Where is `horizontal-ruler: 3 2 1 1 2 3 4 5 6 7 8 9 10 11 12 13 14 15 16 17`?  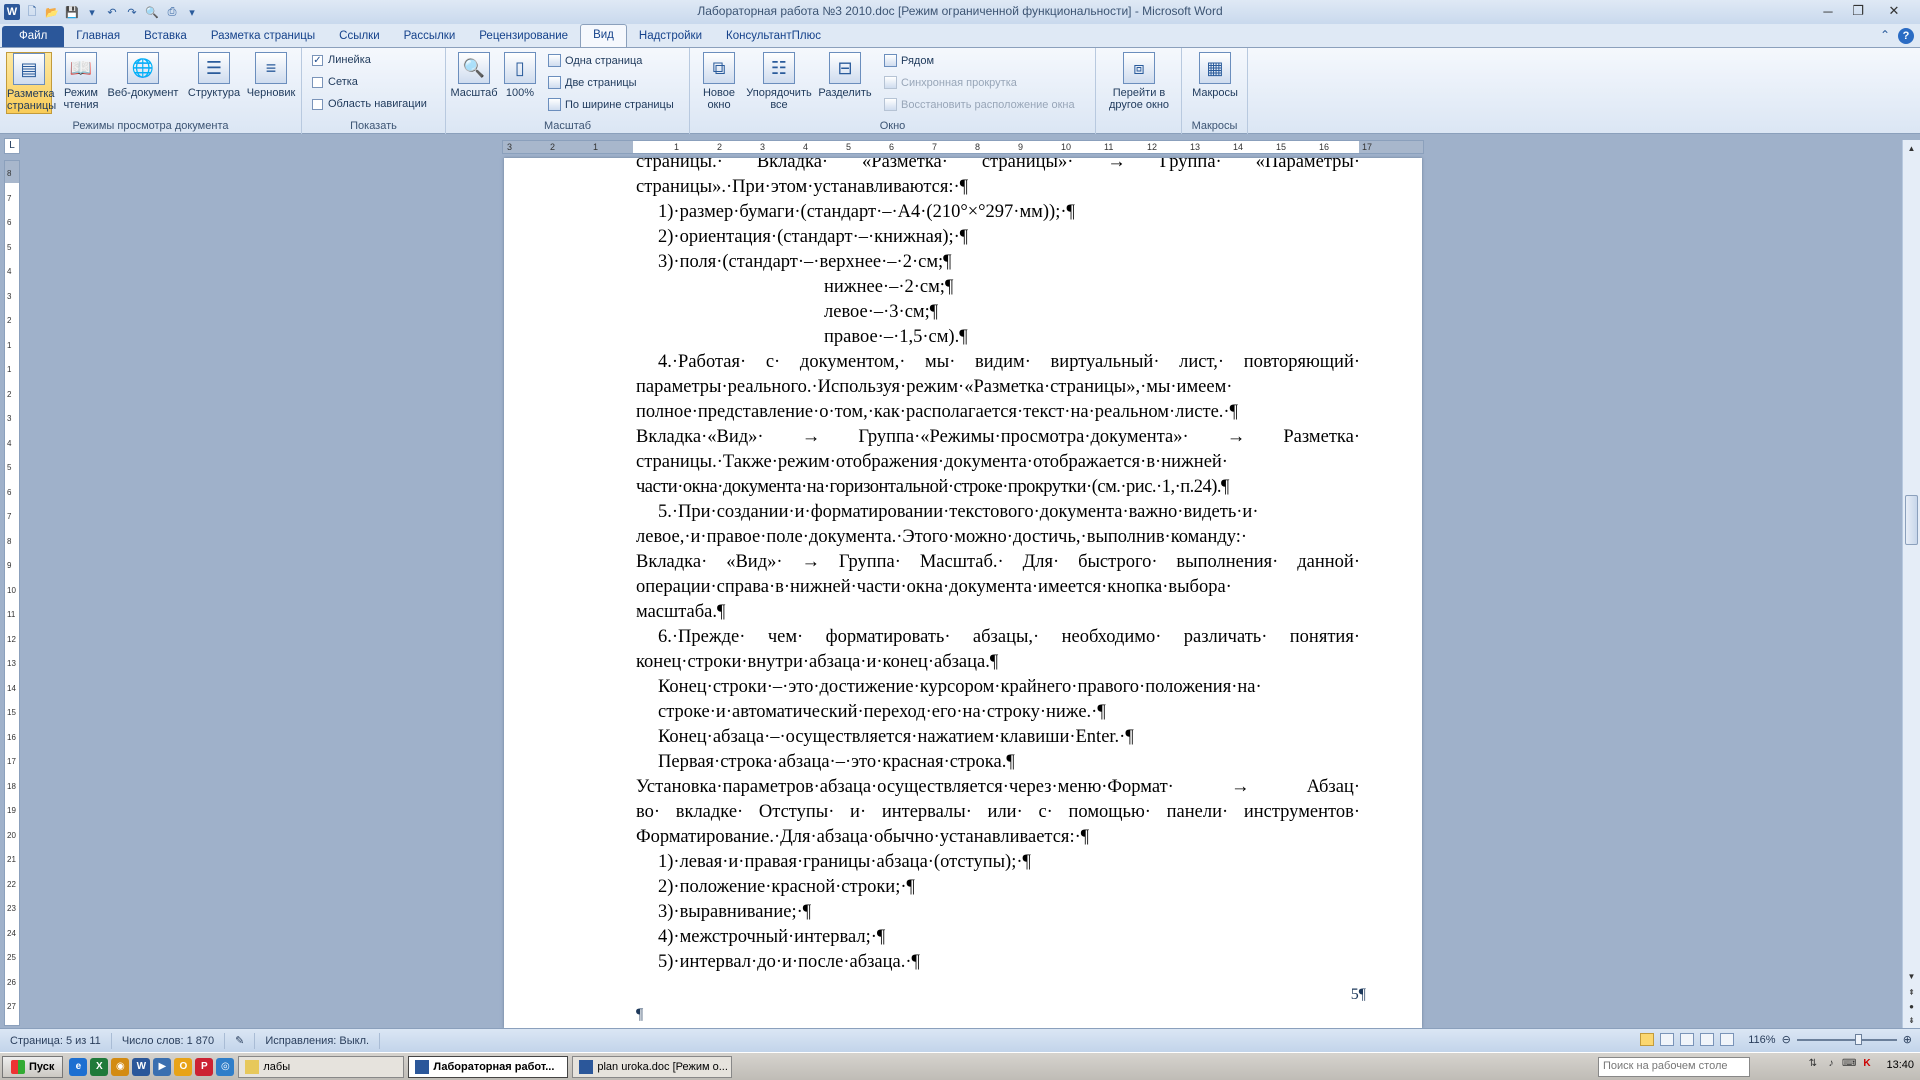 horizontal-ruler: 3 2 1 1 2 3 4 5 6 7 8 9 10 11 12 13 14 15 16 17 is located at coordinates (963, 147).